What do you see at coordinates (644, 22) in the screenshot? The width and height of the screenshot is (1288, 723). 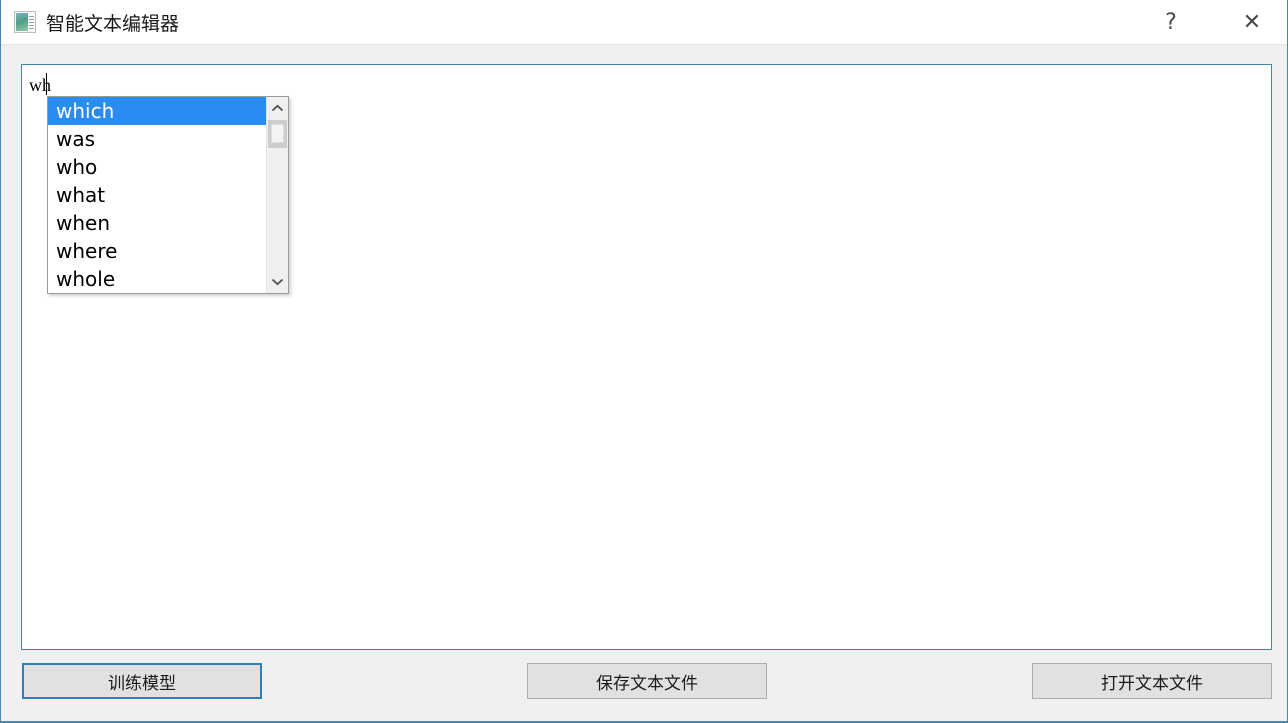 I see `title-bar: 智能文本编辑器 ? ✕` at bounding box center [644, 22].